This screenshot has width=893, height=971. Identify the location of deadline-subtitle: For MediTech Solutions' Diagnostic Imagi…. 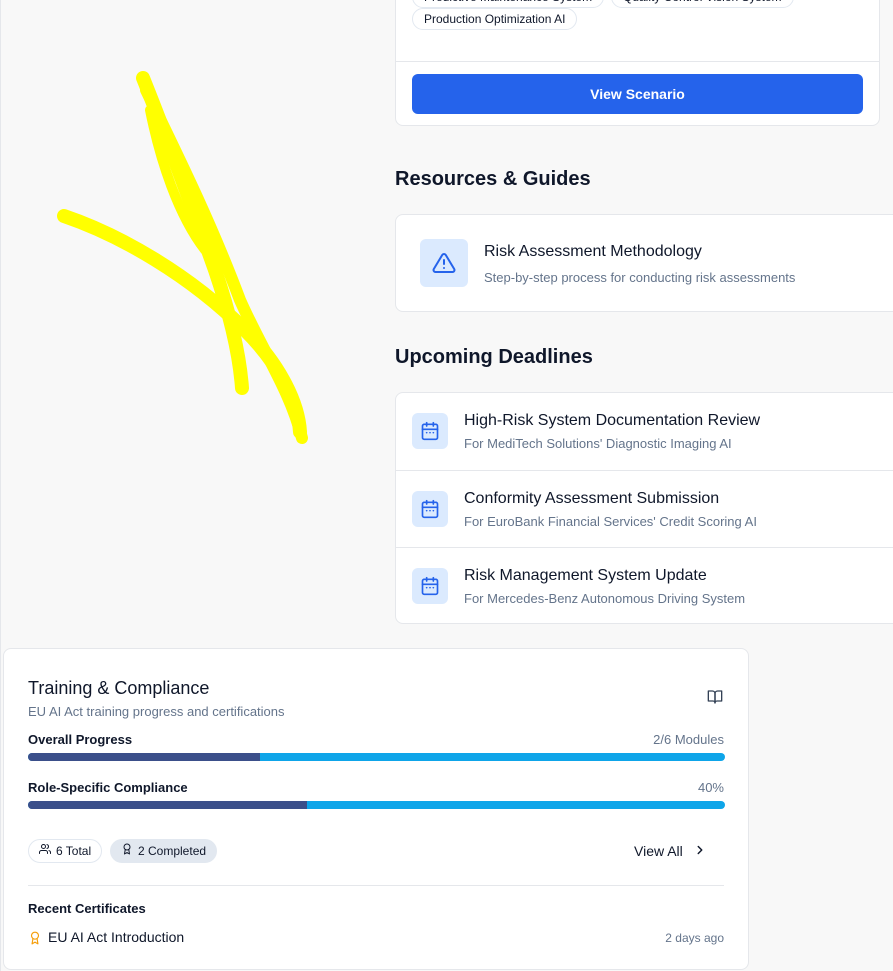
(598, 443).